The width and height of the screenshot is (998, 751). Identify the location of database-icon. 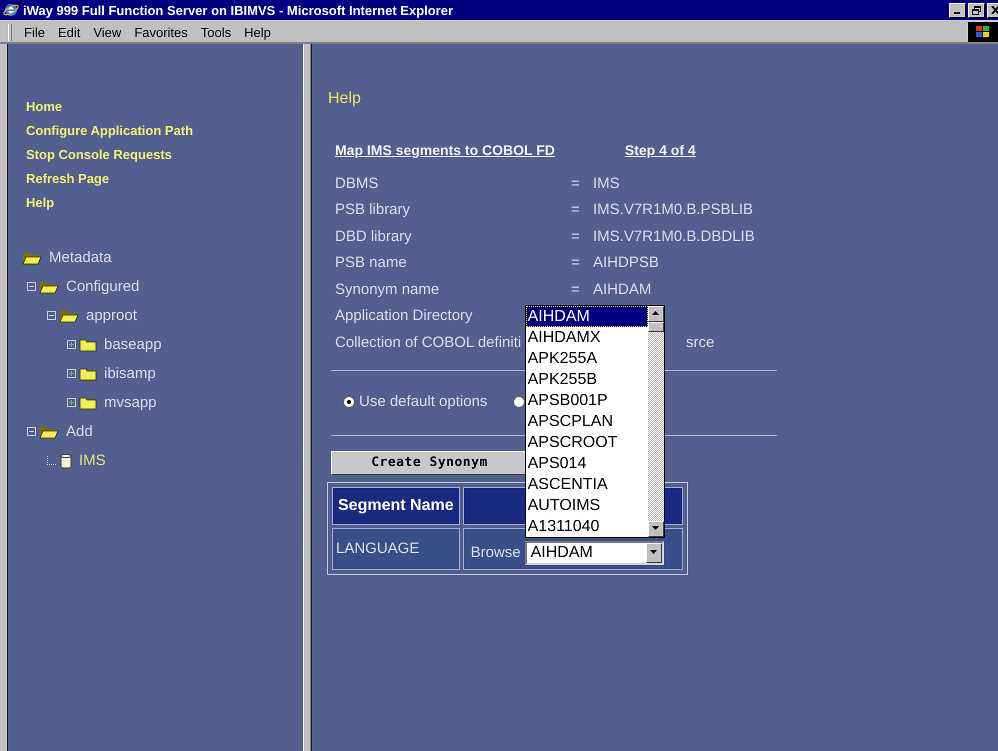
(66, 460).